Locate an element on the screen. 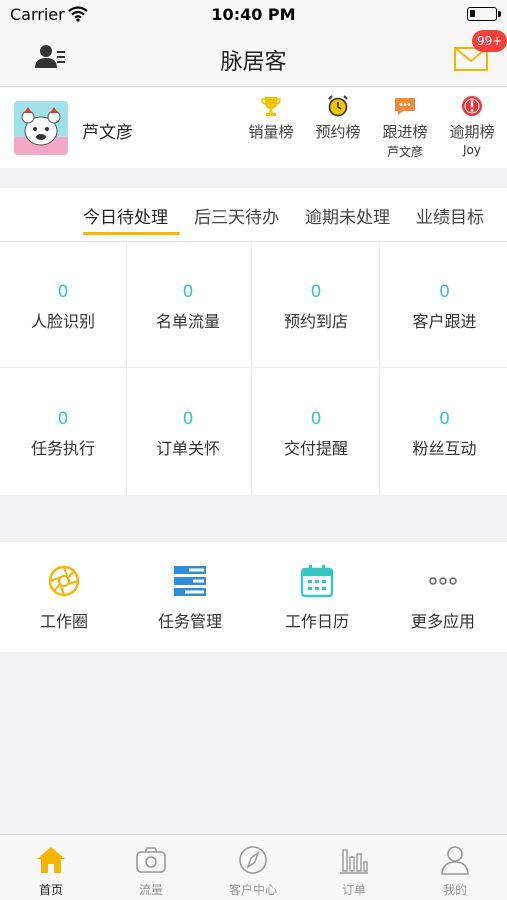 This screenshot has height=900, width=507. trophy-icon is located at coordinates (271, 106).